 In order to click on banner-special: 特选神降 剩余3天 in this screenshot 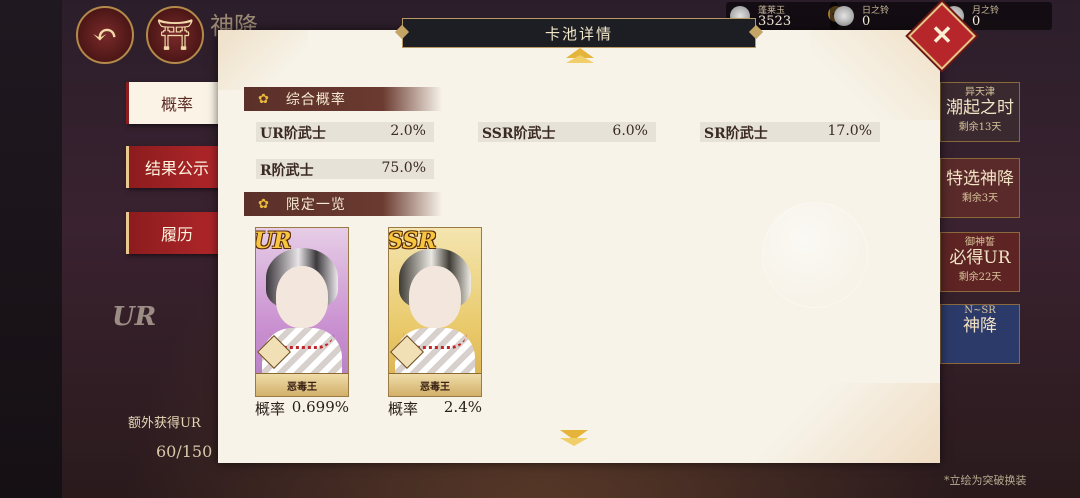, I will do `click(980, 188)`.